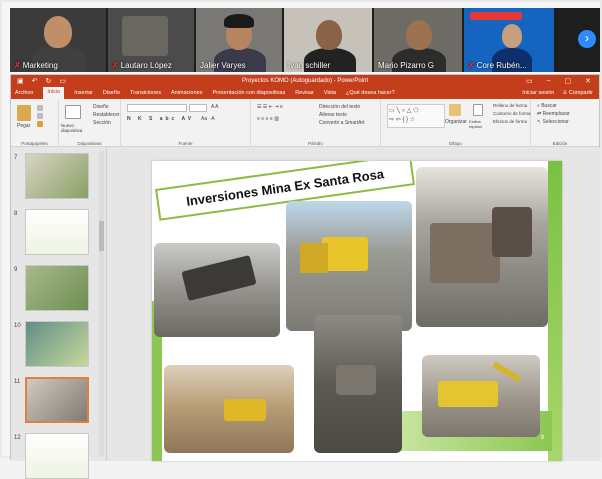 Image resolution: width=602 pixels, height=479 pixels. Describe the element at coordinates (187, 93) in the screenshot. I see `tab-5: Animaciones` at that location.